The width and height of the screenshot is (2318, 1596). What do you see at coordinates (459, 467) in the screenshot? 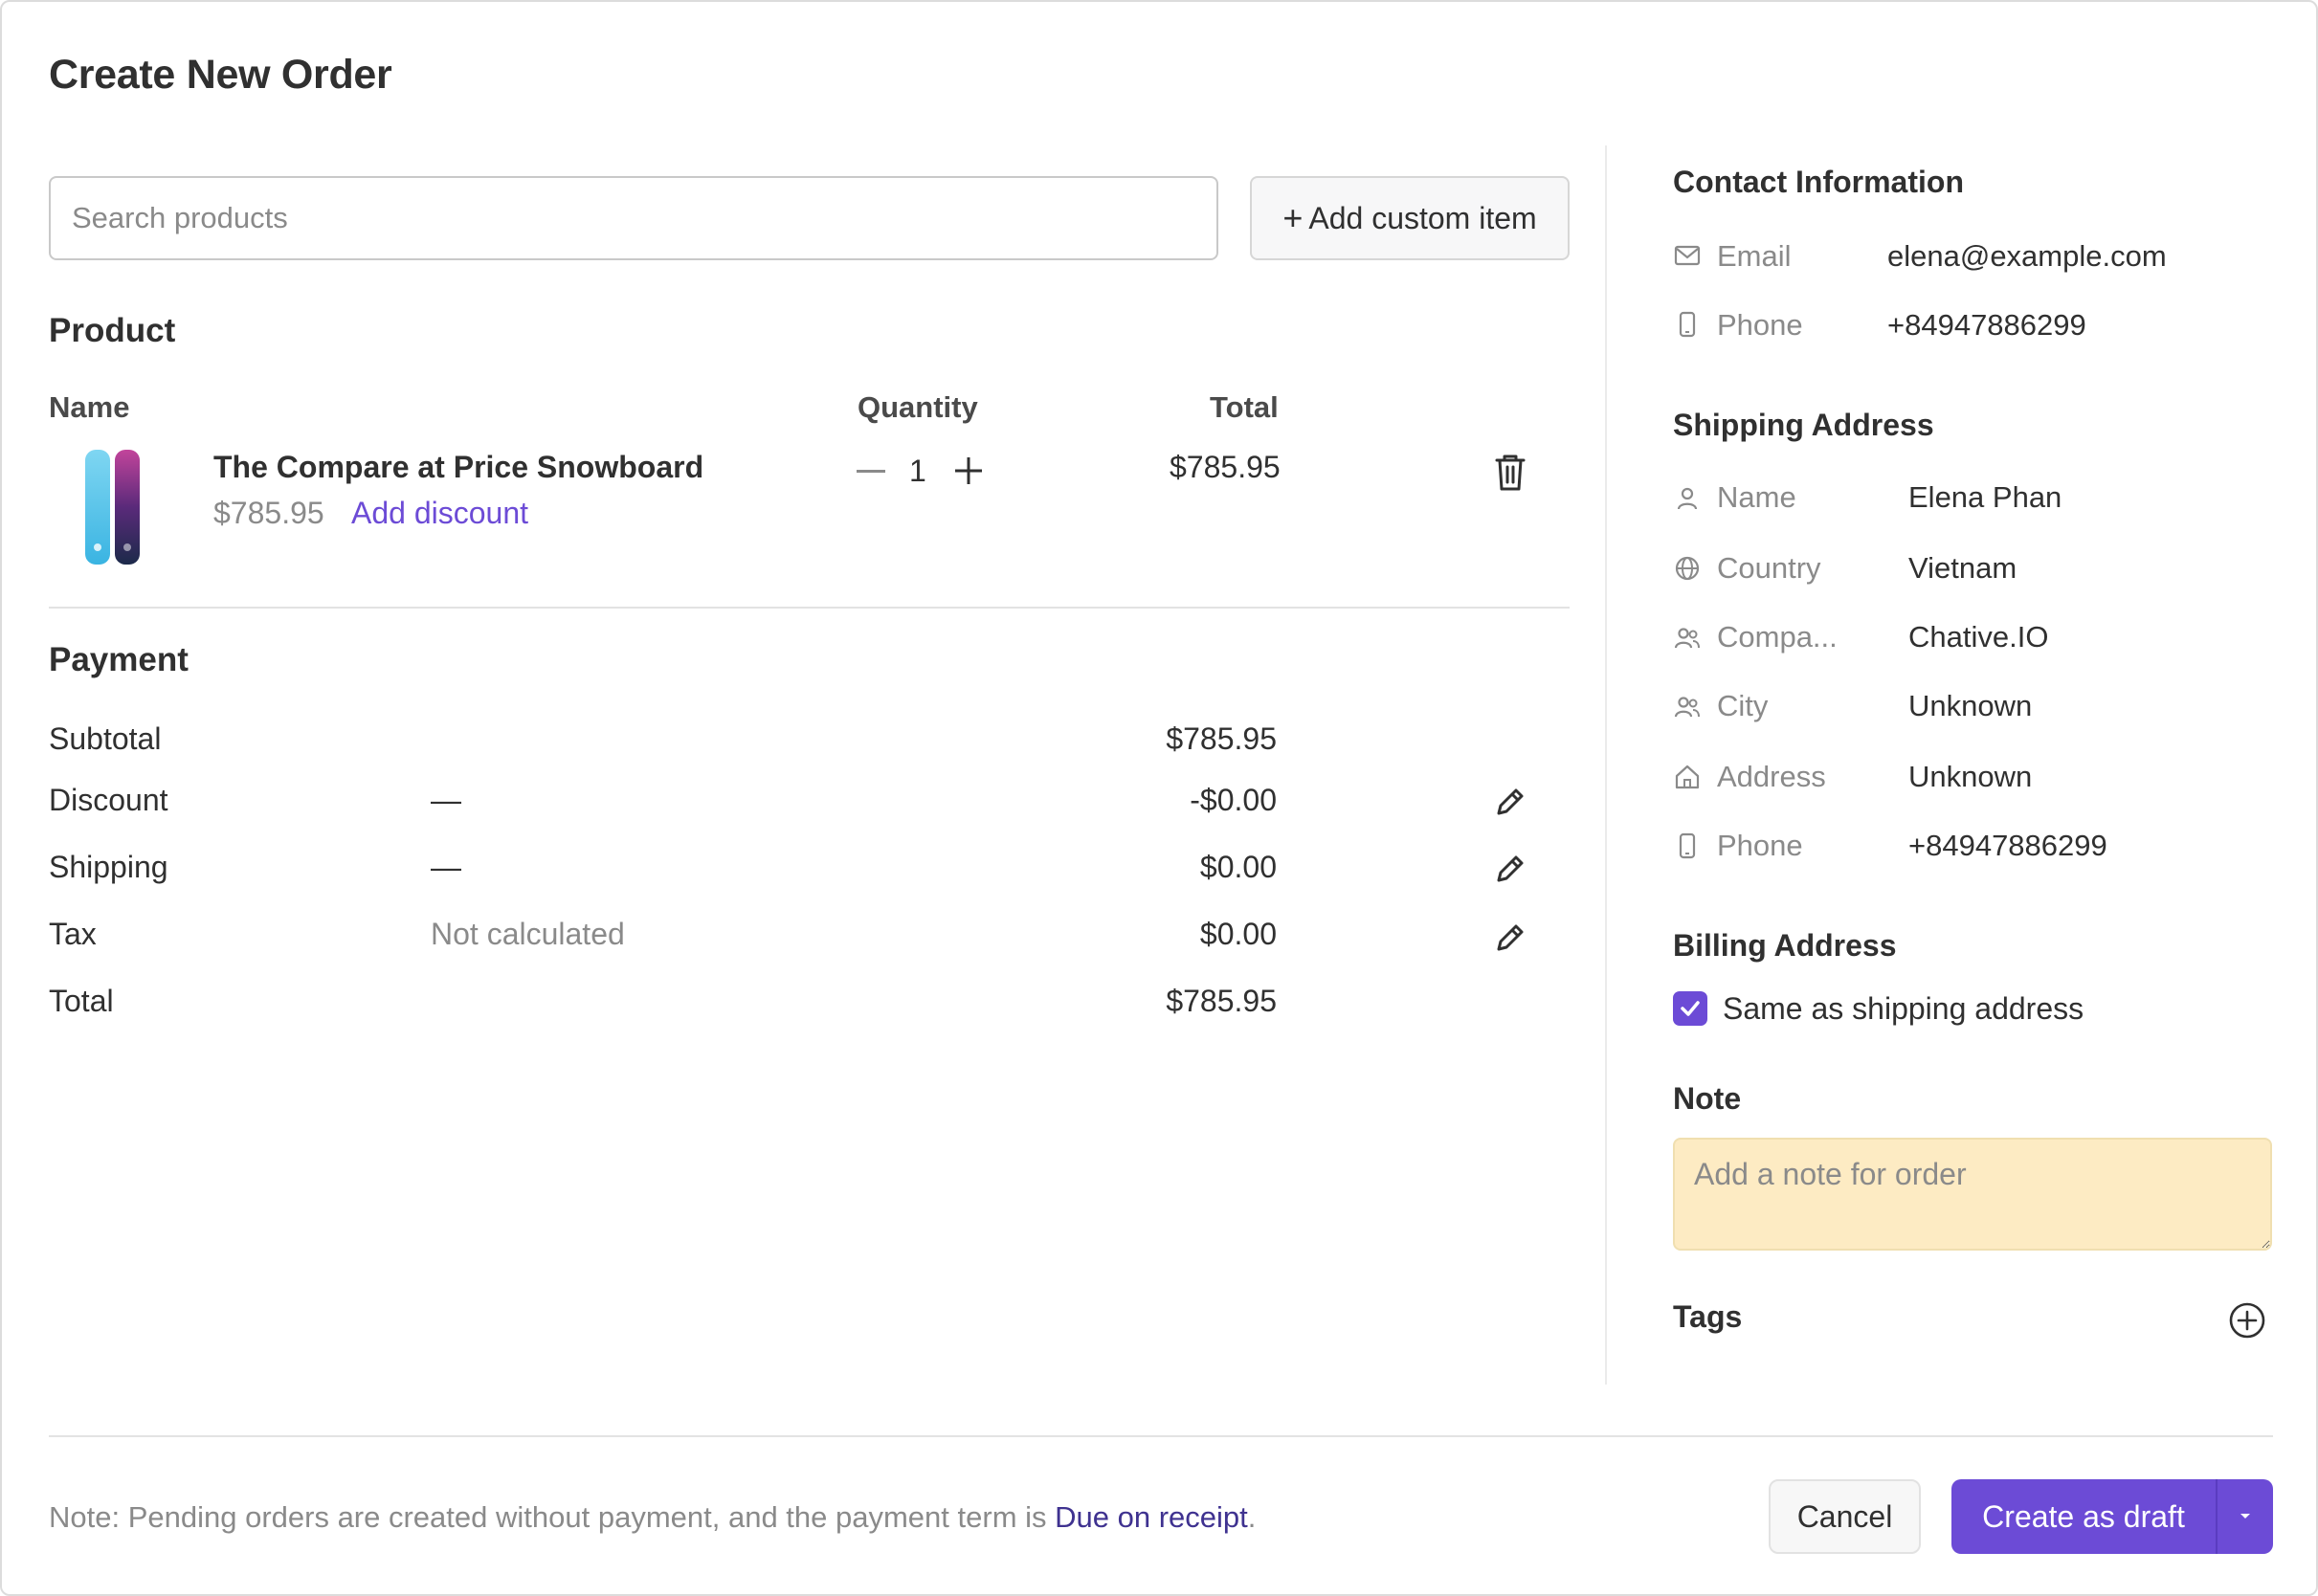
I see `product-name: The Compare at Price Snowboard` at bounding box center [459, 467].